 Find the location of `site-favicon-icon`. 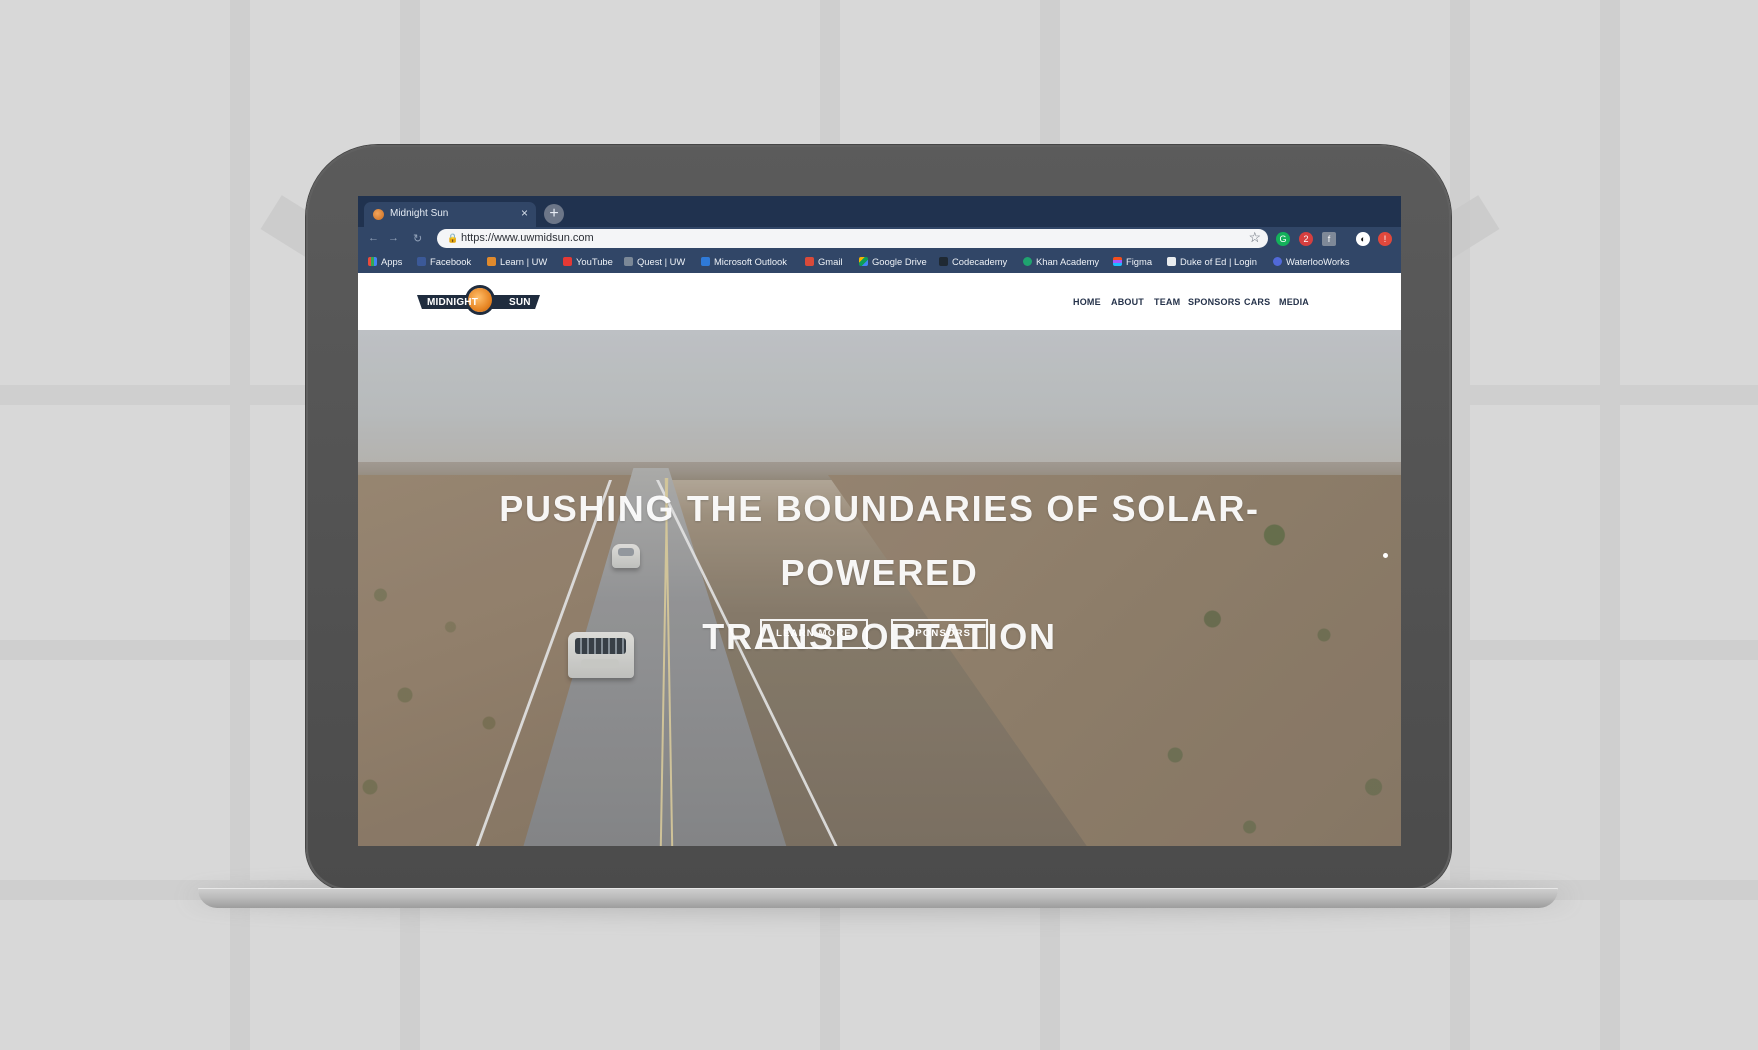

site-favicon-icon is located at coordinates (378, 214).